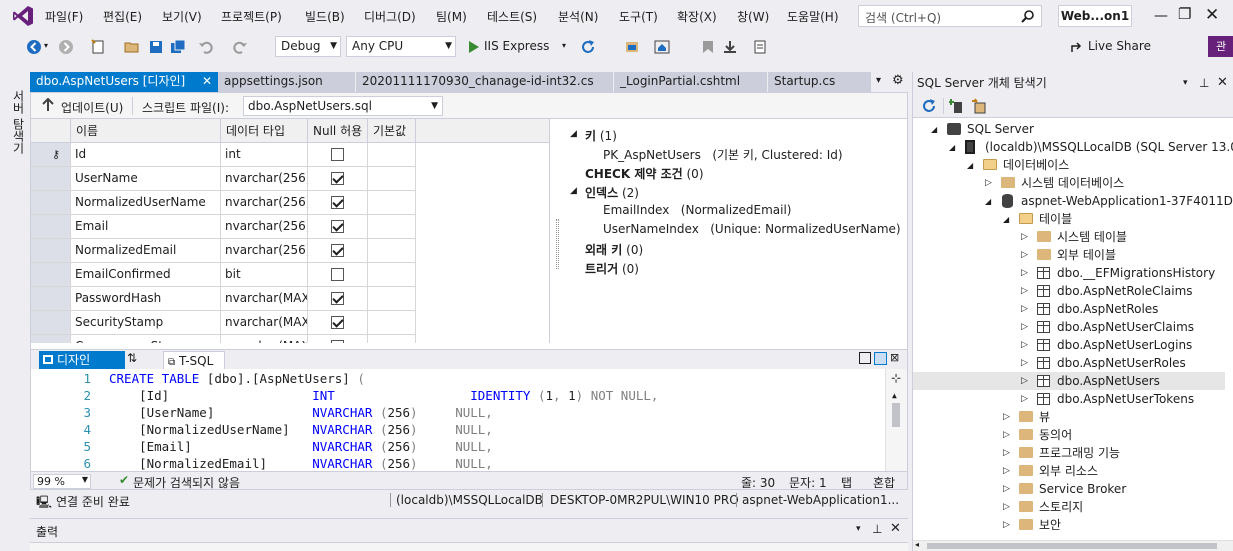 The width and height of the screenshot is (1233, 551). What do you see at coordinates (1069, 129) in the screenshot?
I see `tree-node: ◢ SQL Server` at bounding box center [1069, 129].